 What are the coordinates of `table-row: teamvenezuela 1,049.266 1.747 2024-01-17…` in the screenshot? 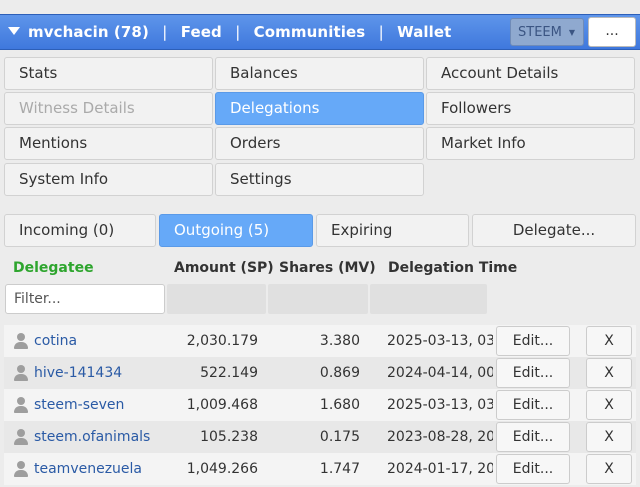 It's located at (320, 469).